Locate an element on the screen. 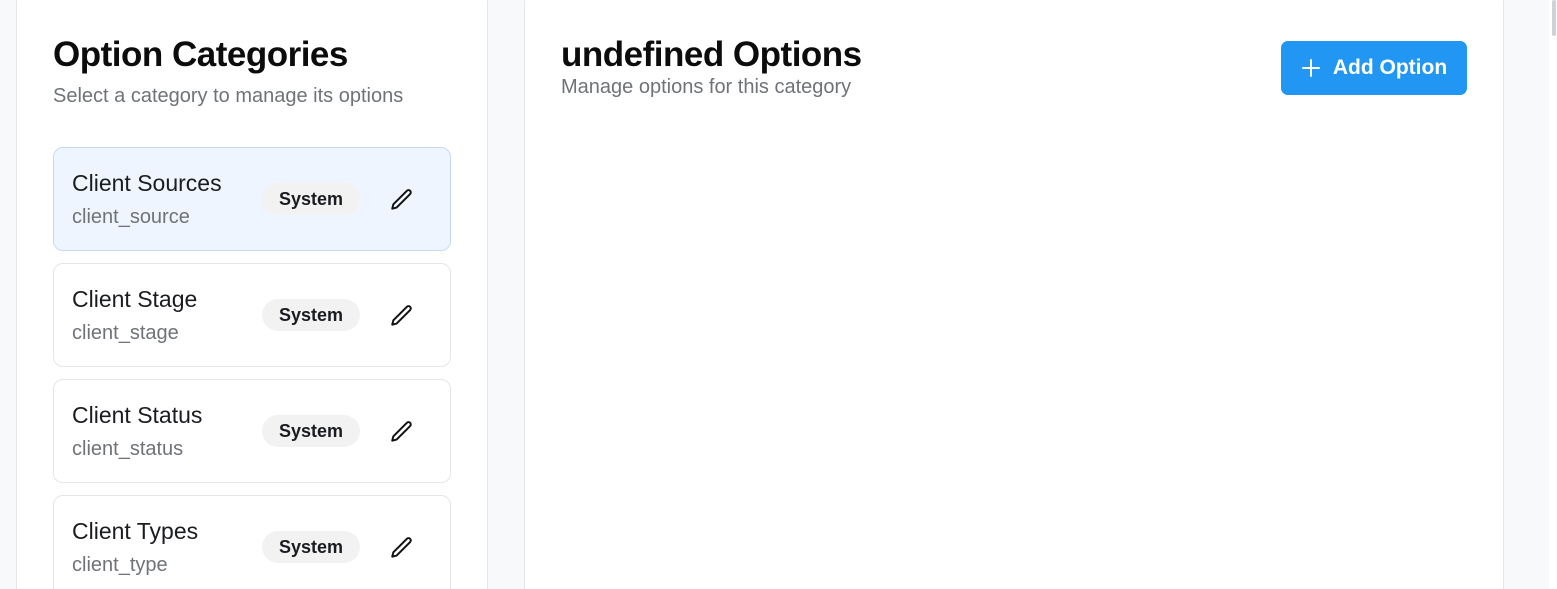 This screenshot has height=589, width=1557. plus-icon is located at coordinates (1311, 68).